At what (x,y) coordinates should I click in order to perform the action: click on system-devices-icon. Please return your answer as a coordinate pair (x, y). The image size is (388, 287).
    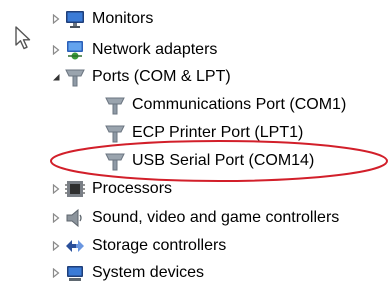
    Looking at the image, I should click on (75, 273).